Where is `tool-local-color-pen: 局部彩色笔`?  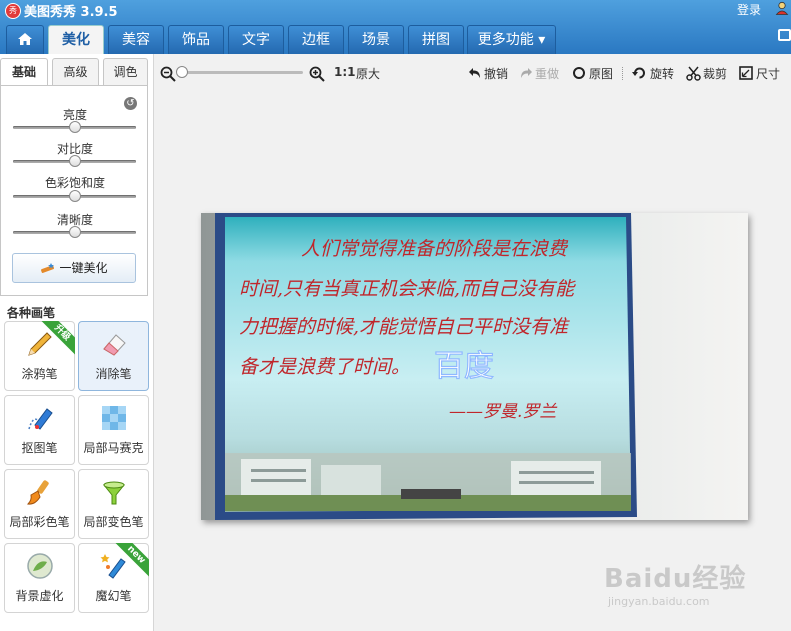 tool-local-color-pen: 局部彩色笔 is located at coordinates (39, 504).